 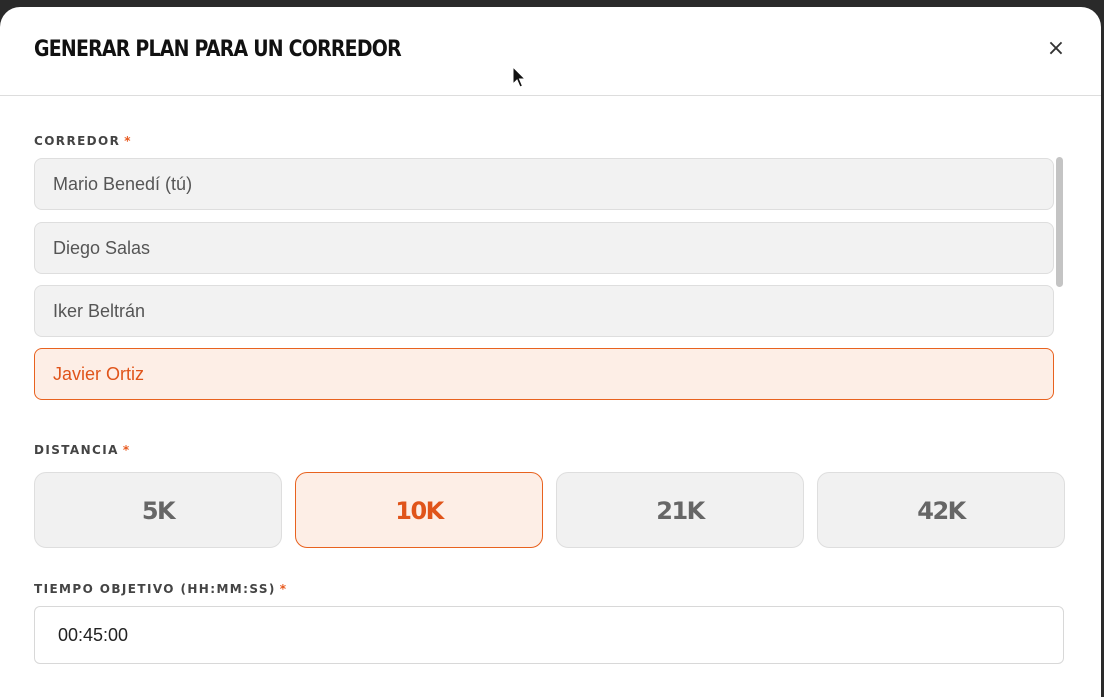 I want to click on distance-42k-button: 42K, so click(x=941, y=510).